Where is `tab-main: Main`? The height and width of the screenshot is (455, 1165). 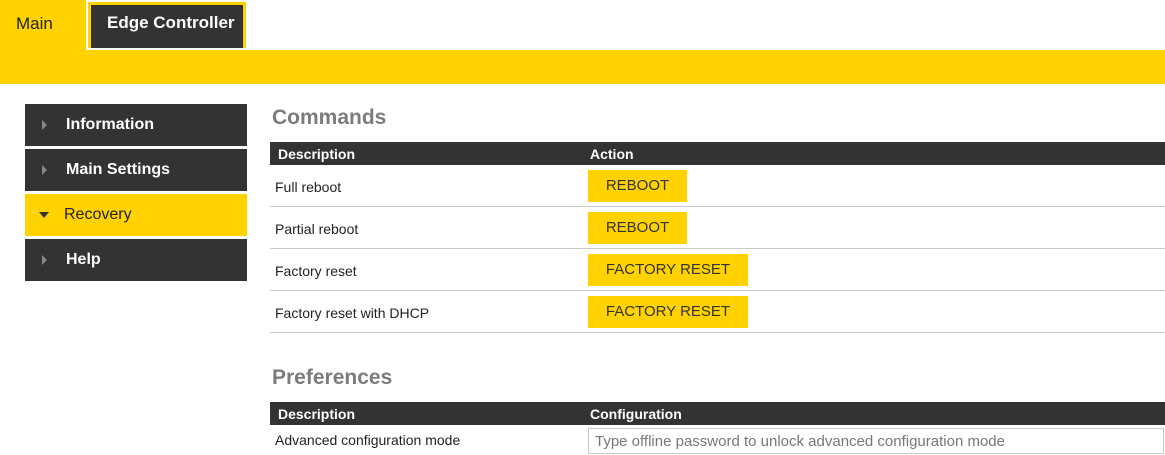
tab-main: Main is located at coordinates (43, 25).